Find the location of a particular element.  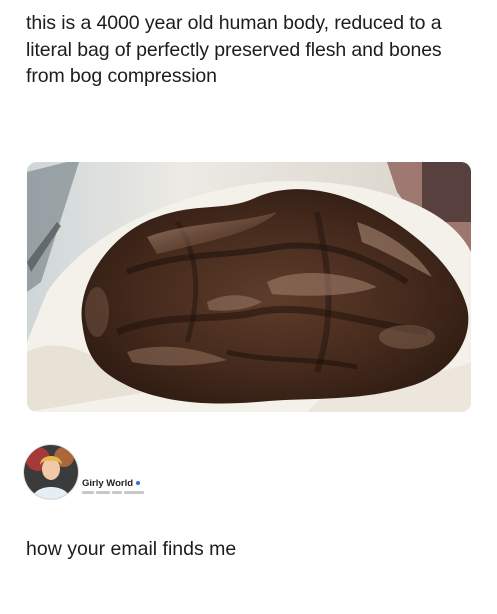

account-name: Girly World is located at coordinates (111, 483).